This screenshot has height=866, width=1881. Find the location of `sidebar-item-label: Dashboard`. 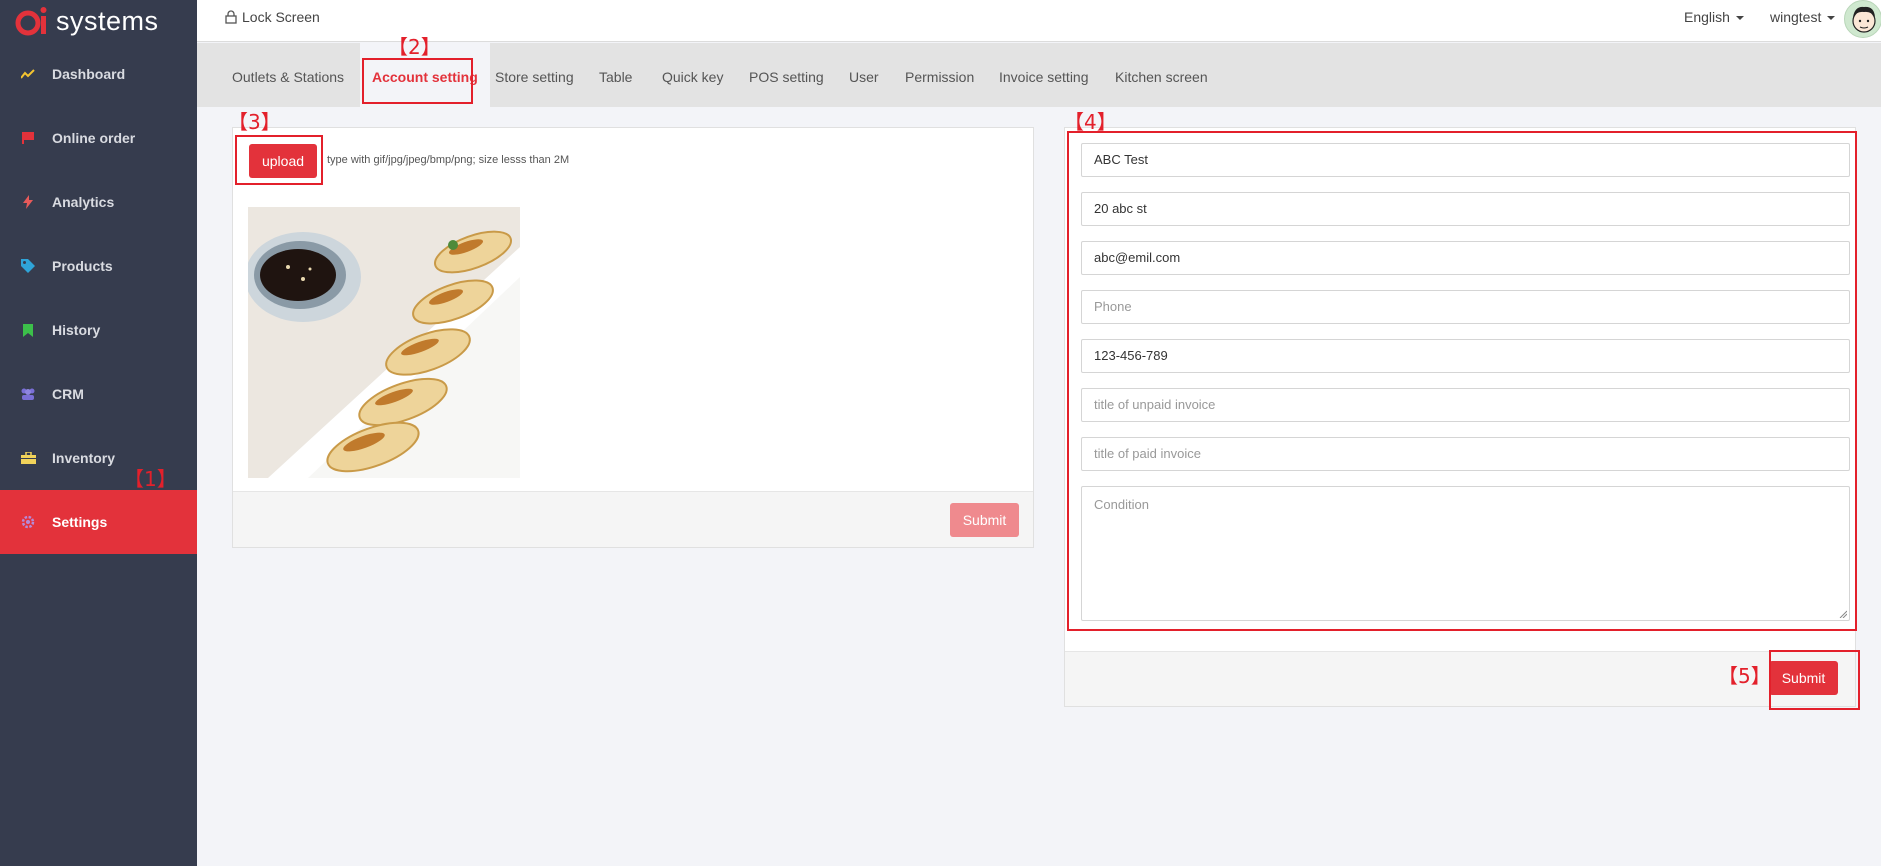

sidebar-item-label: Dashboard is located at coordinates (89, 74).